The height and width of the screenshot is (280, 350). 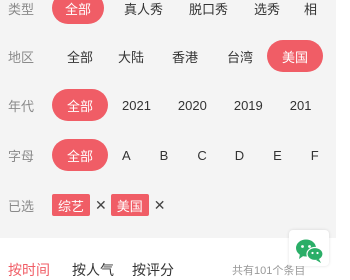 I want to click on filter-option-more: 相, so click(x=310, y=12).